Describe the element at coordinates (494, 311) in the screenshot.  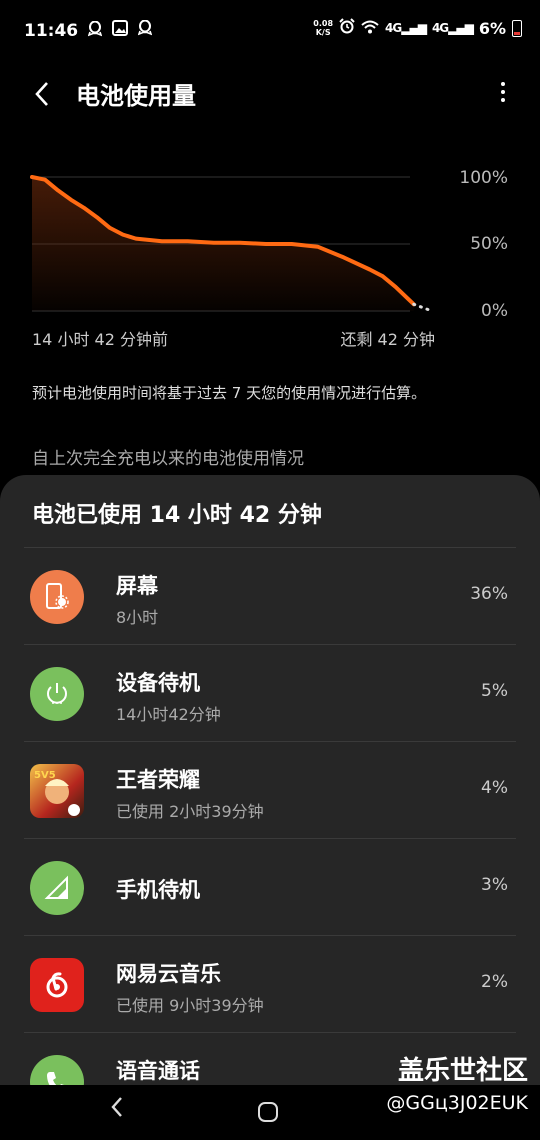
I see `y-tick-label-0: 0%` at that location.